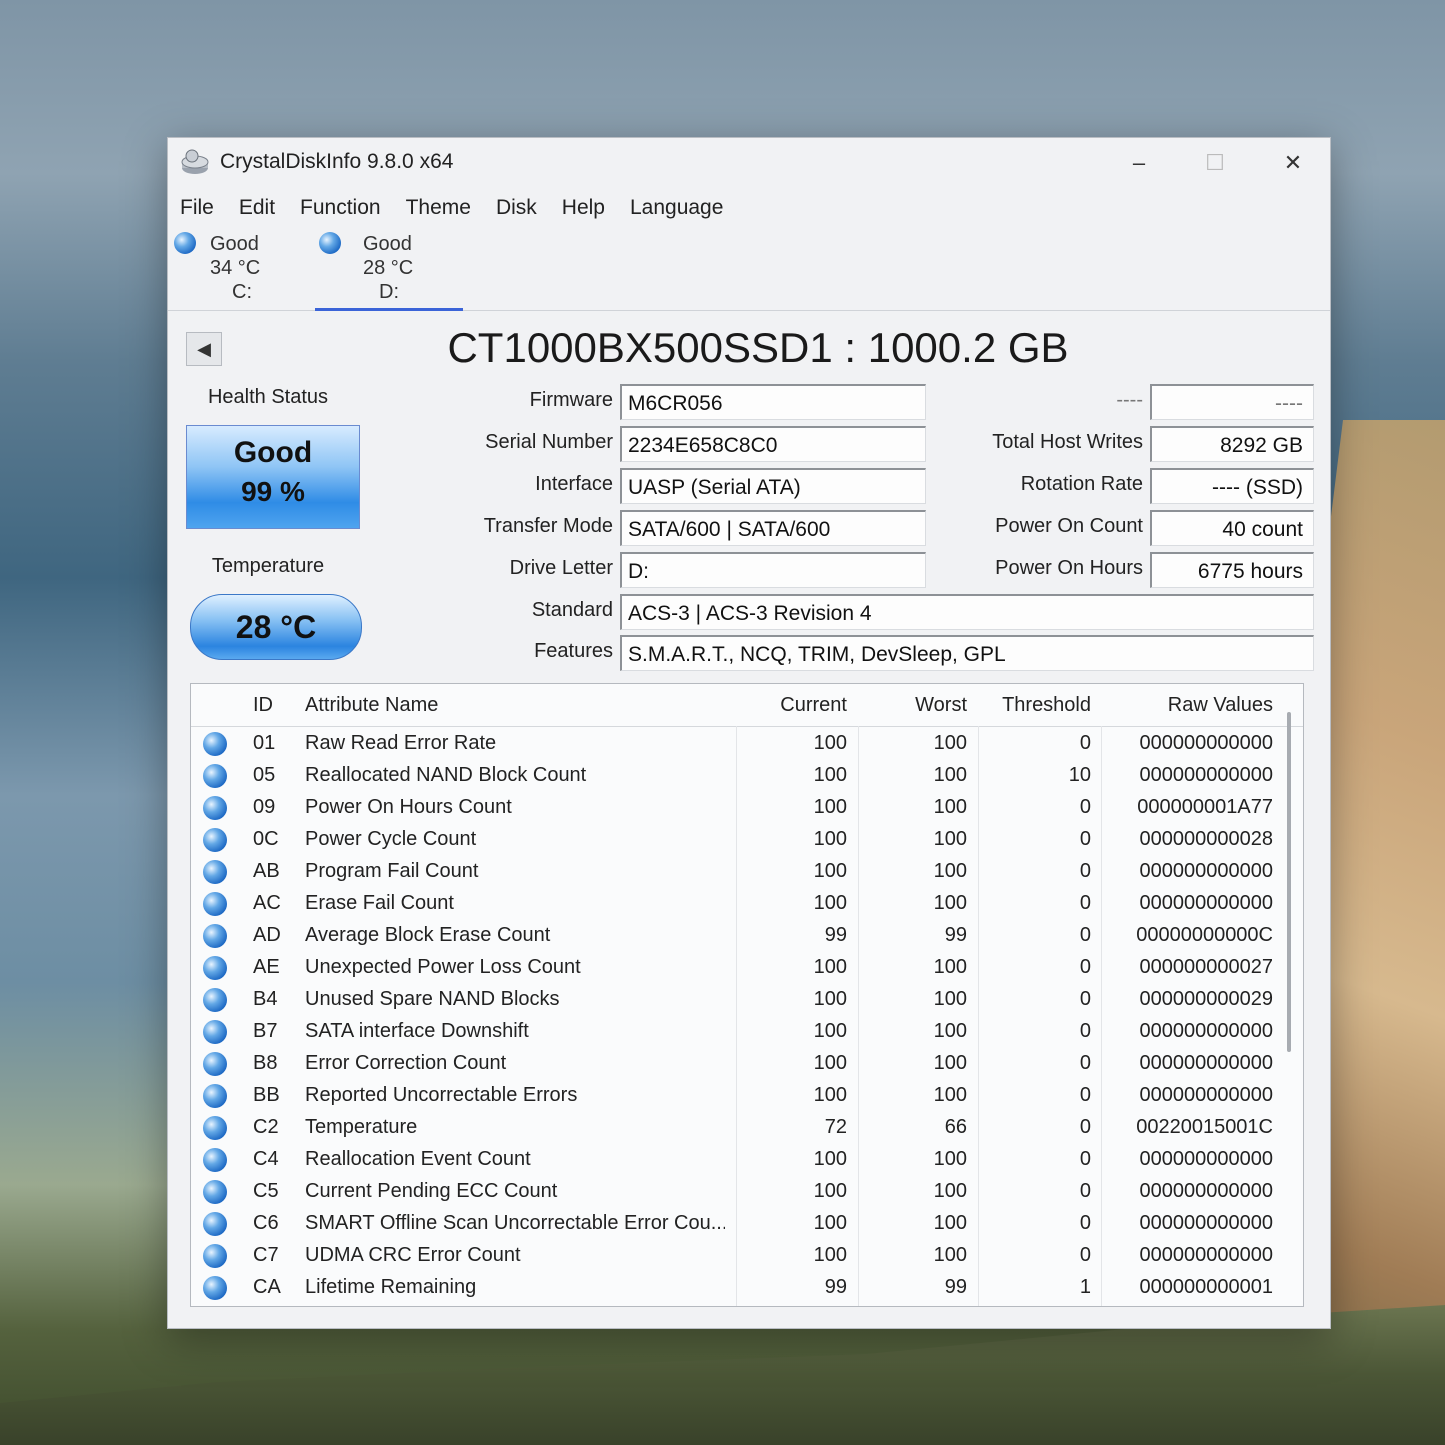 The width and height of the screenshot is (1445, 1445). Describe the element at coordinates (257, 208) in the screenshot. I see `menu-edit: Edit` at that location.